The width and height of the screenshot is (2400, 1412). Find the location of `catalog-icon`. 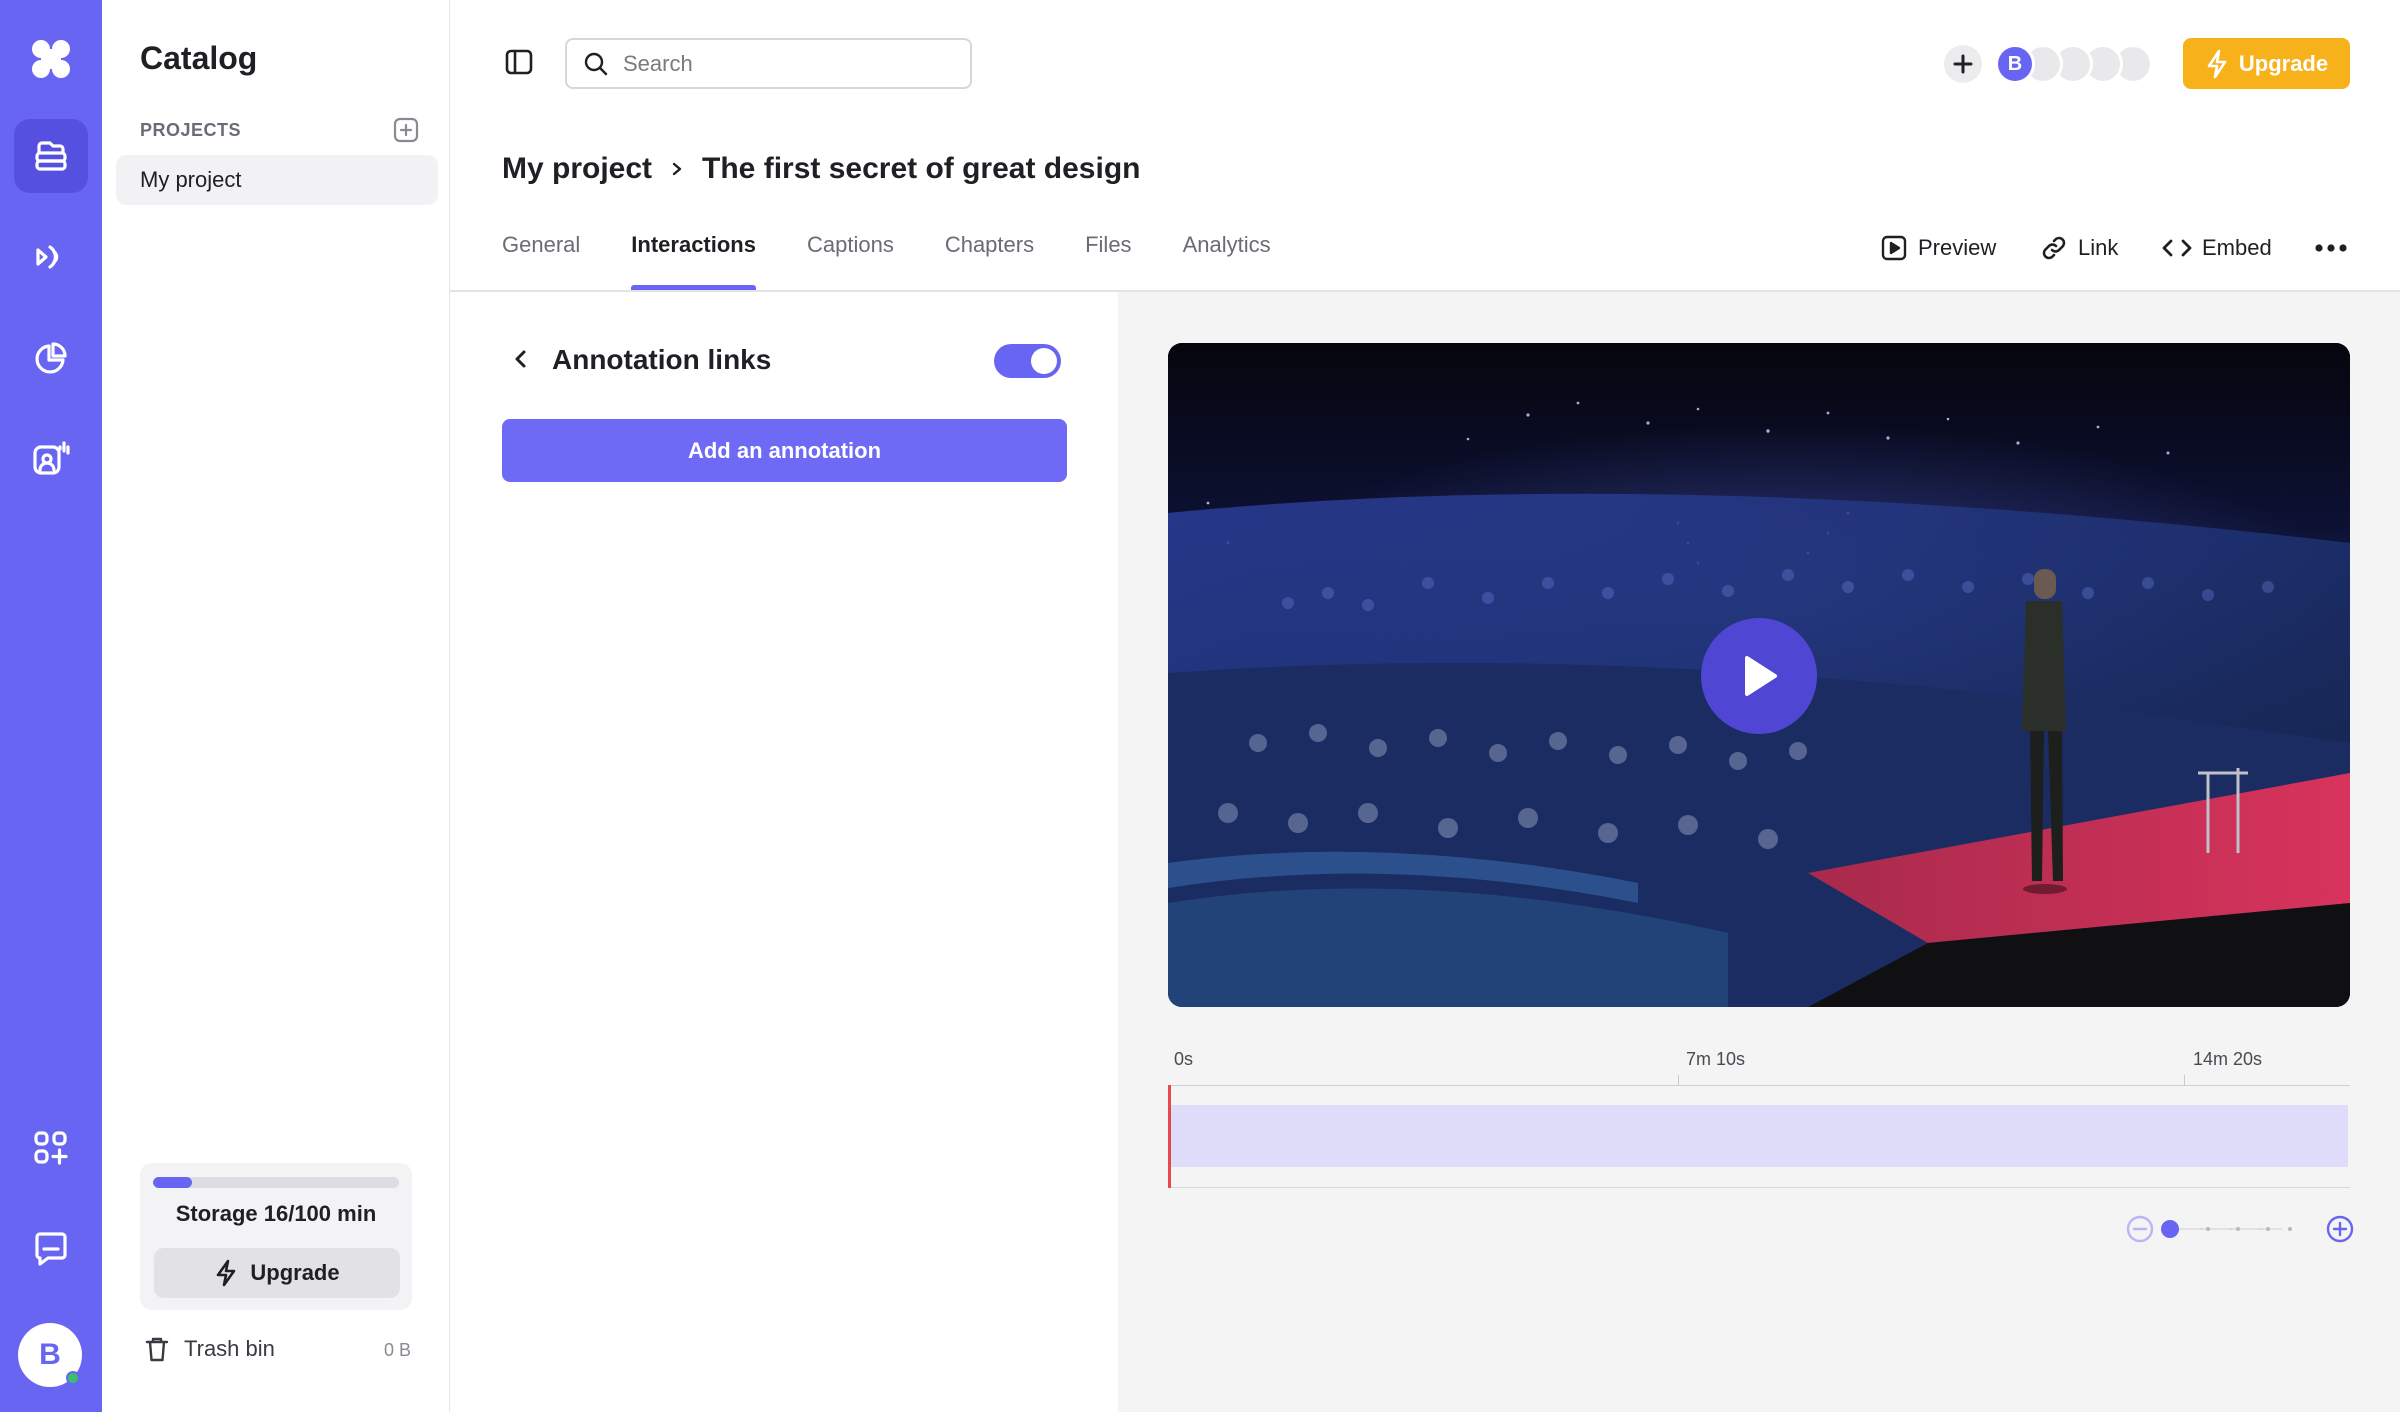

catalog-icon is located at coordinates (51, 156).